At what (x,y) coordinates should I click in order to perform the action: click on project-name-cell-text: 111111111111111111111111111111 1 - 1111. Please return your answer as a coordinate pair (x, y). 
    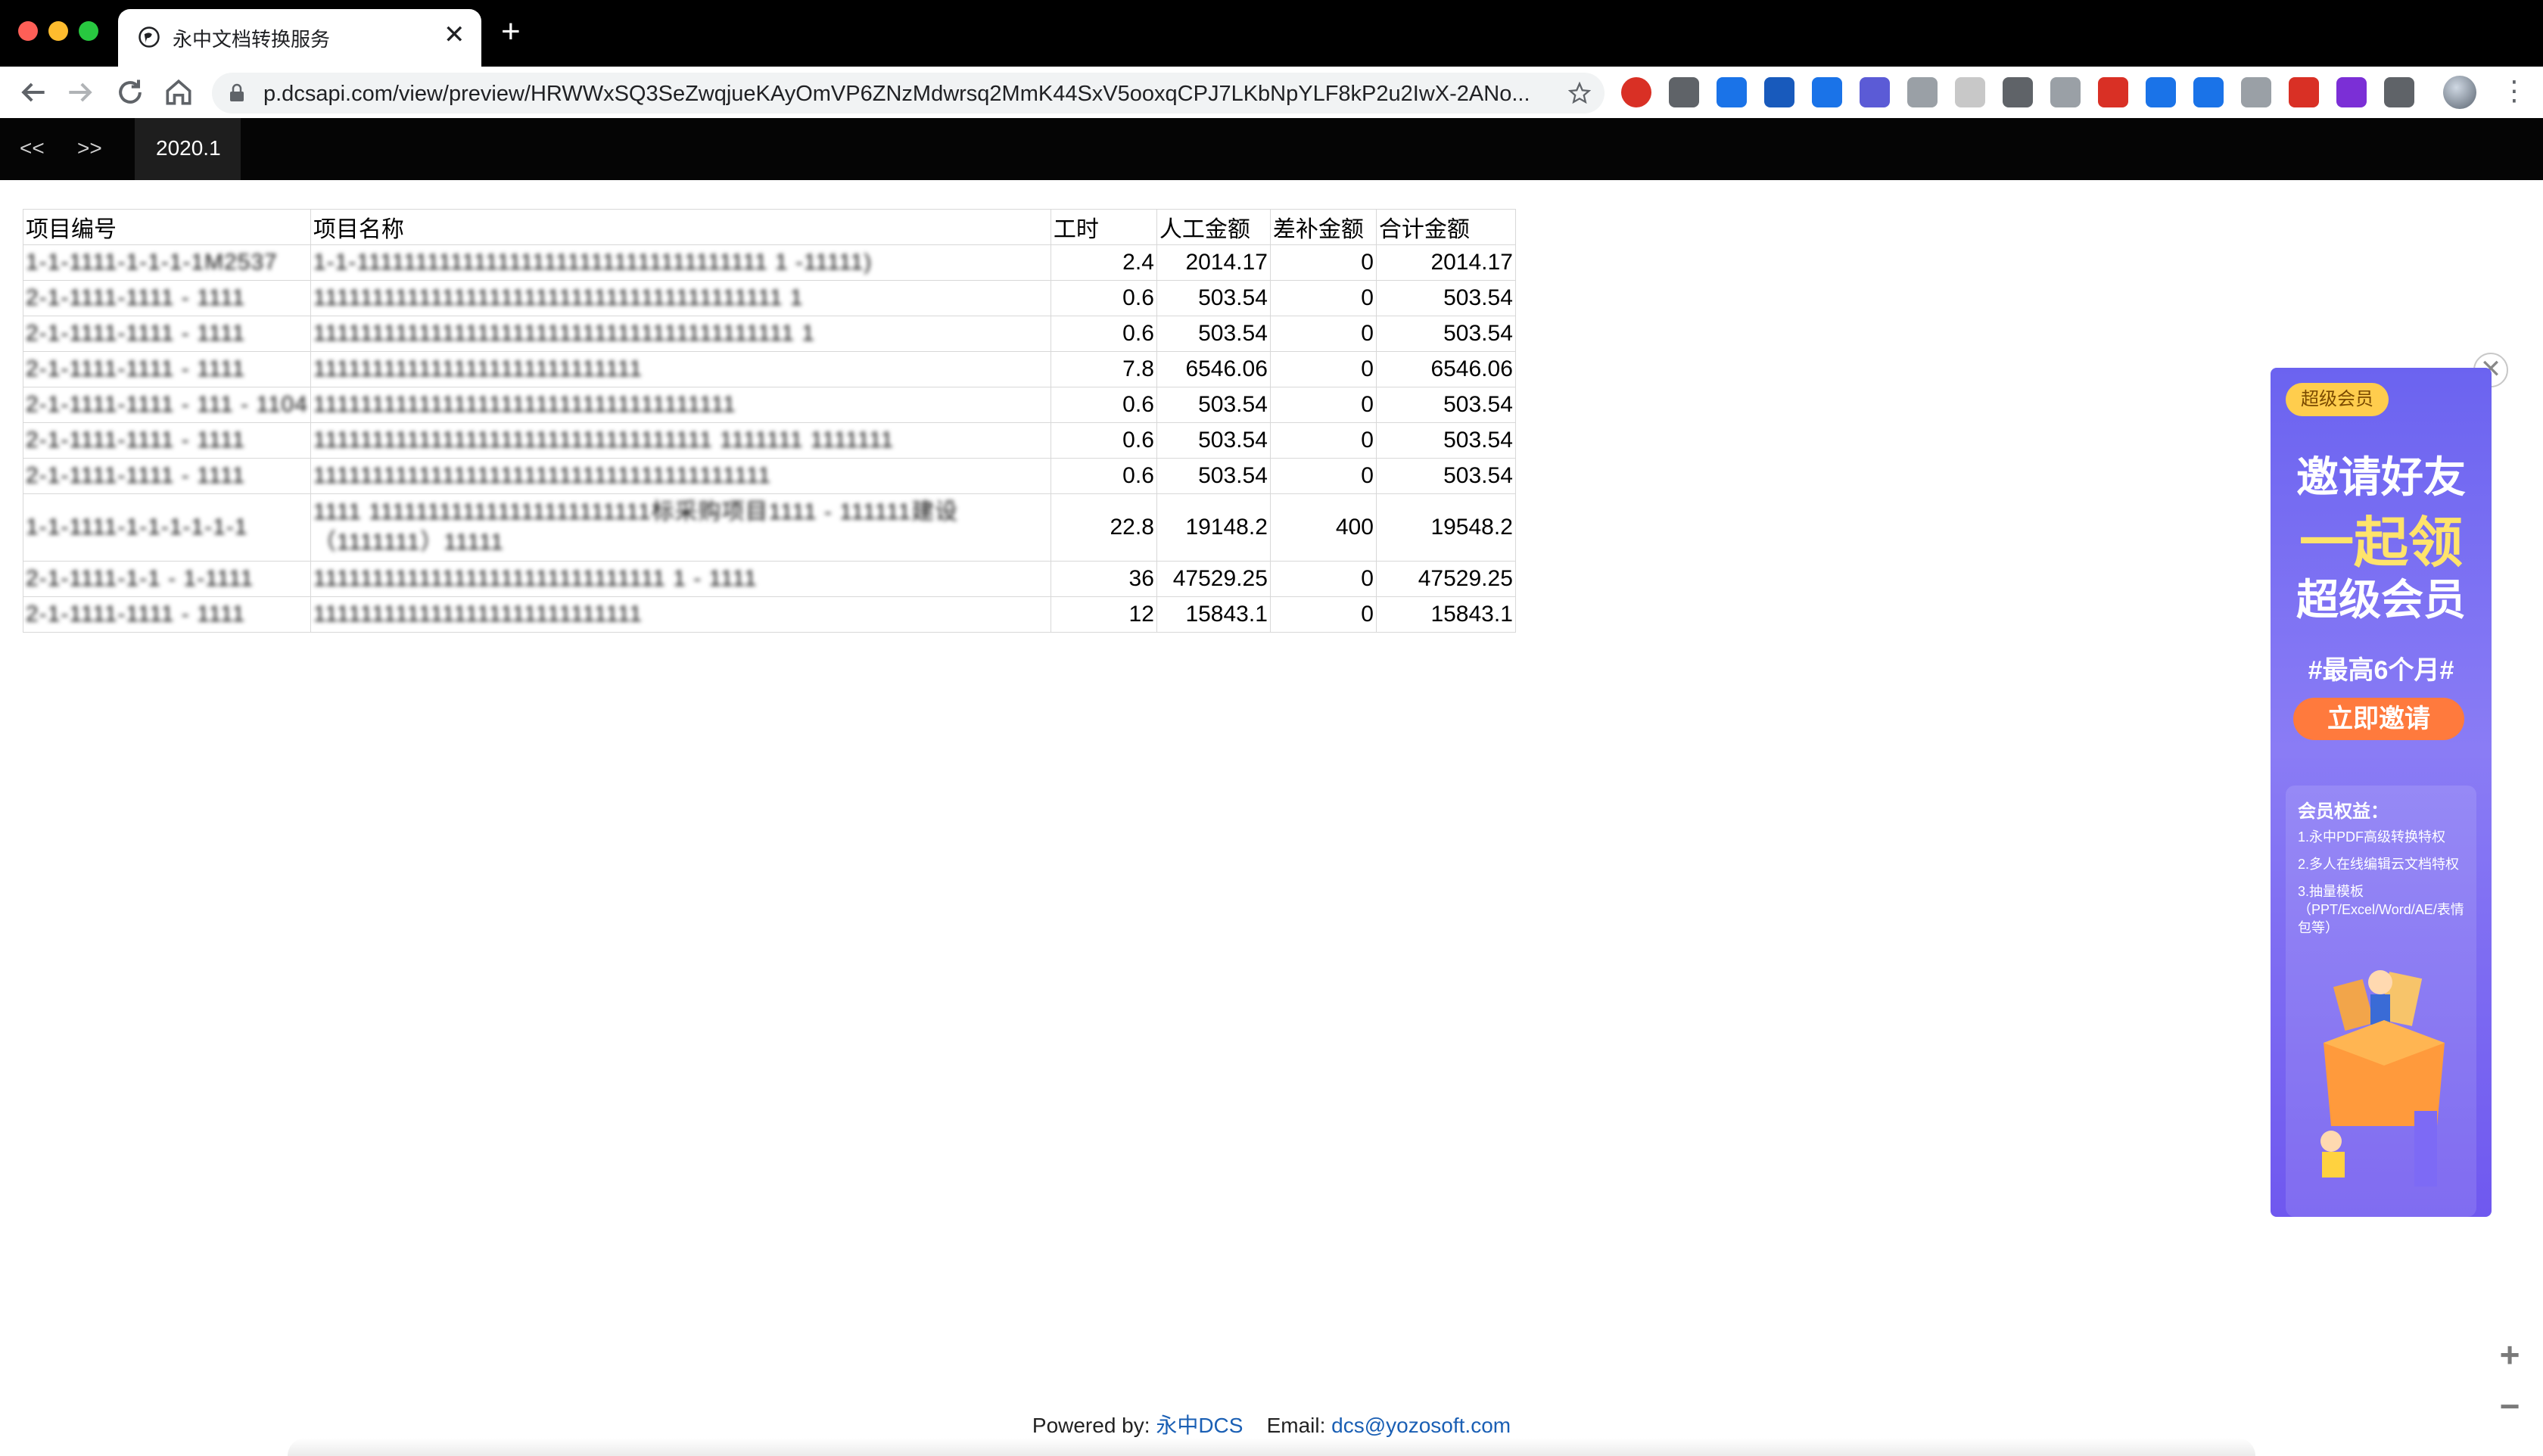
    Looking at the image, I should click on (535, 578).